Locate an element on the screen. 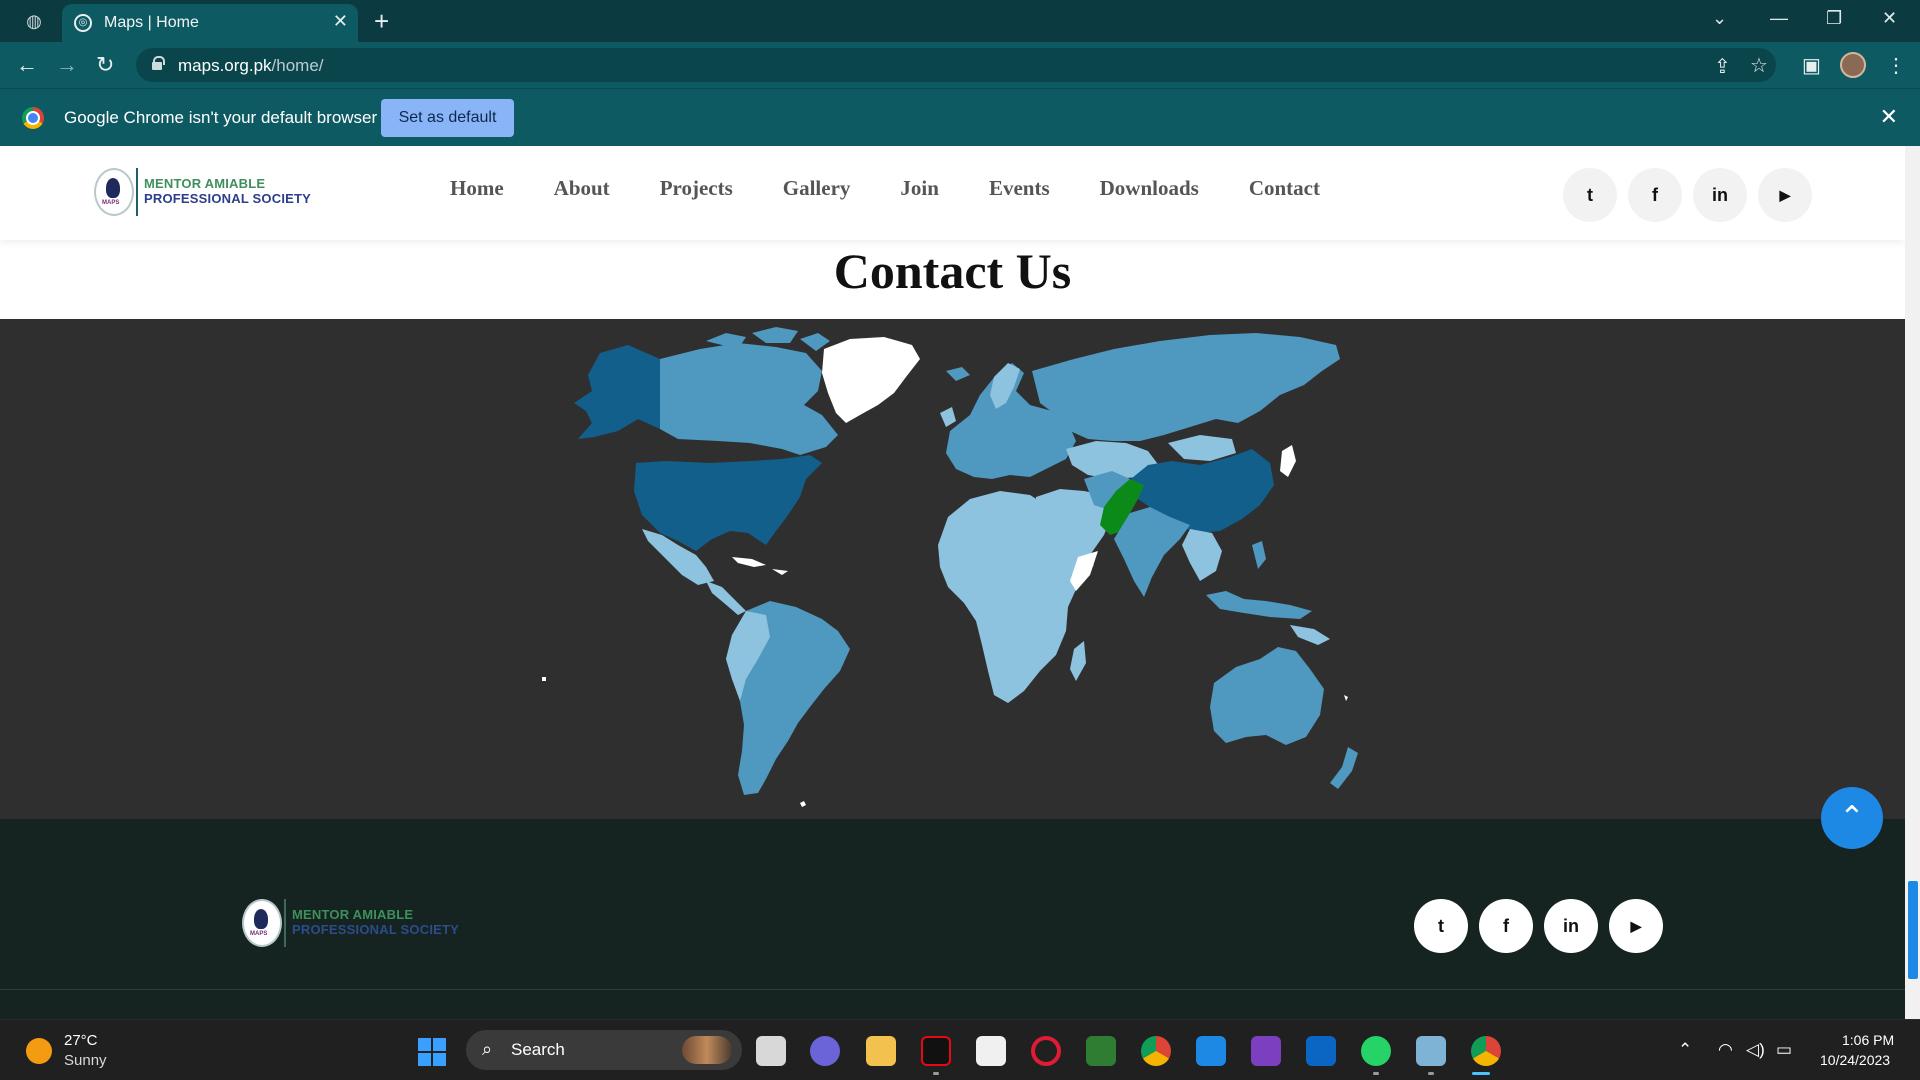 Image resolution: width=1920 pixels, height=1080 pixels. chrome-active-indicator is located at coordinates (1481, 1073).